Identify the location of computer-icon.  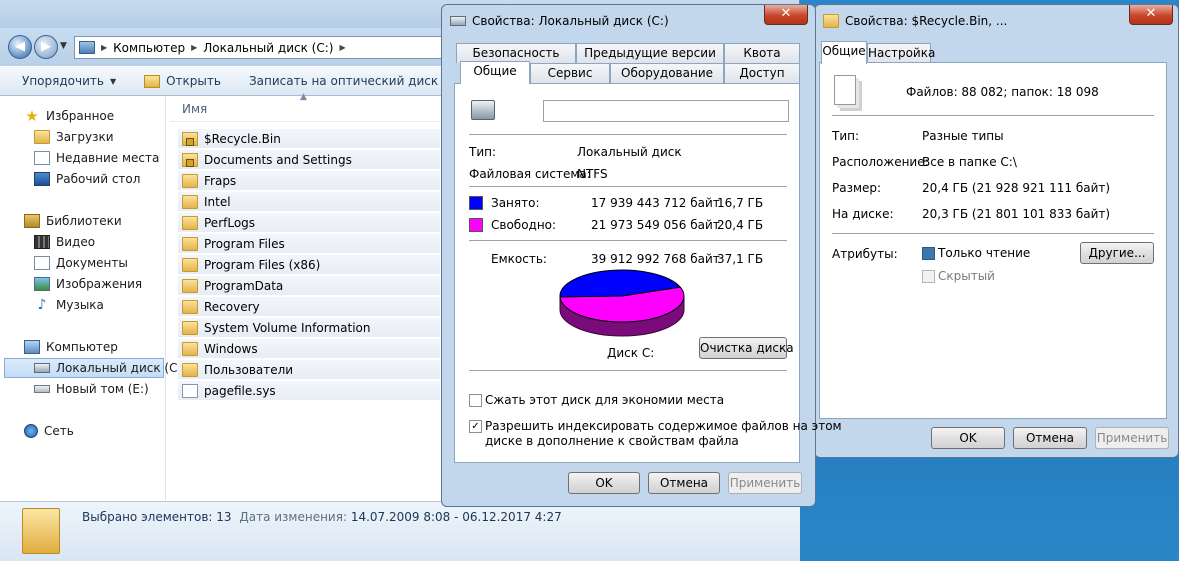
(32, 347).